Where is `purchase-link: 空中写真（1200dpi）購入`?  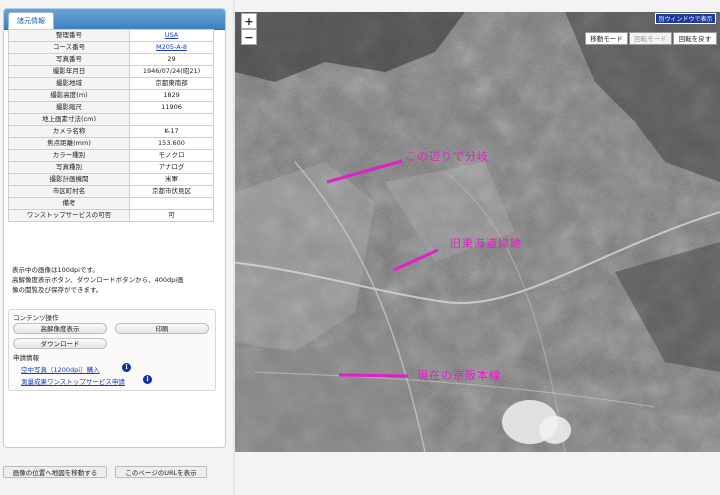
purchase-link: 空中写真（1200dpi）購入 is located at coordinates (60, 369).